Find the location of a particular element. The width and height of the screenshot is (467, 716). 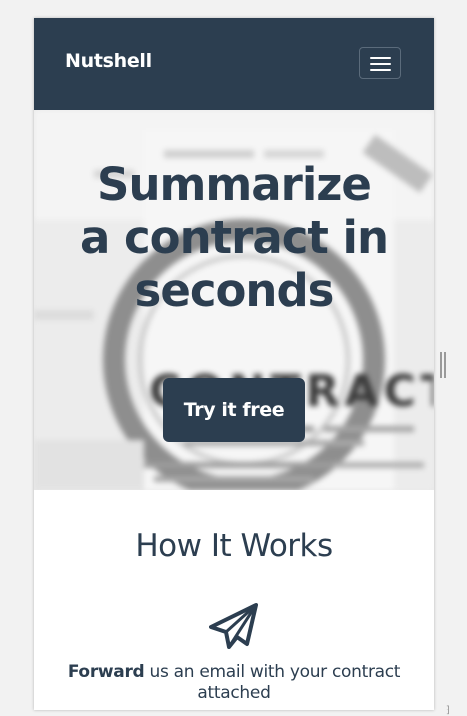

navbar: Nutshell is located at coordinates (234, 64).